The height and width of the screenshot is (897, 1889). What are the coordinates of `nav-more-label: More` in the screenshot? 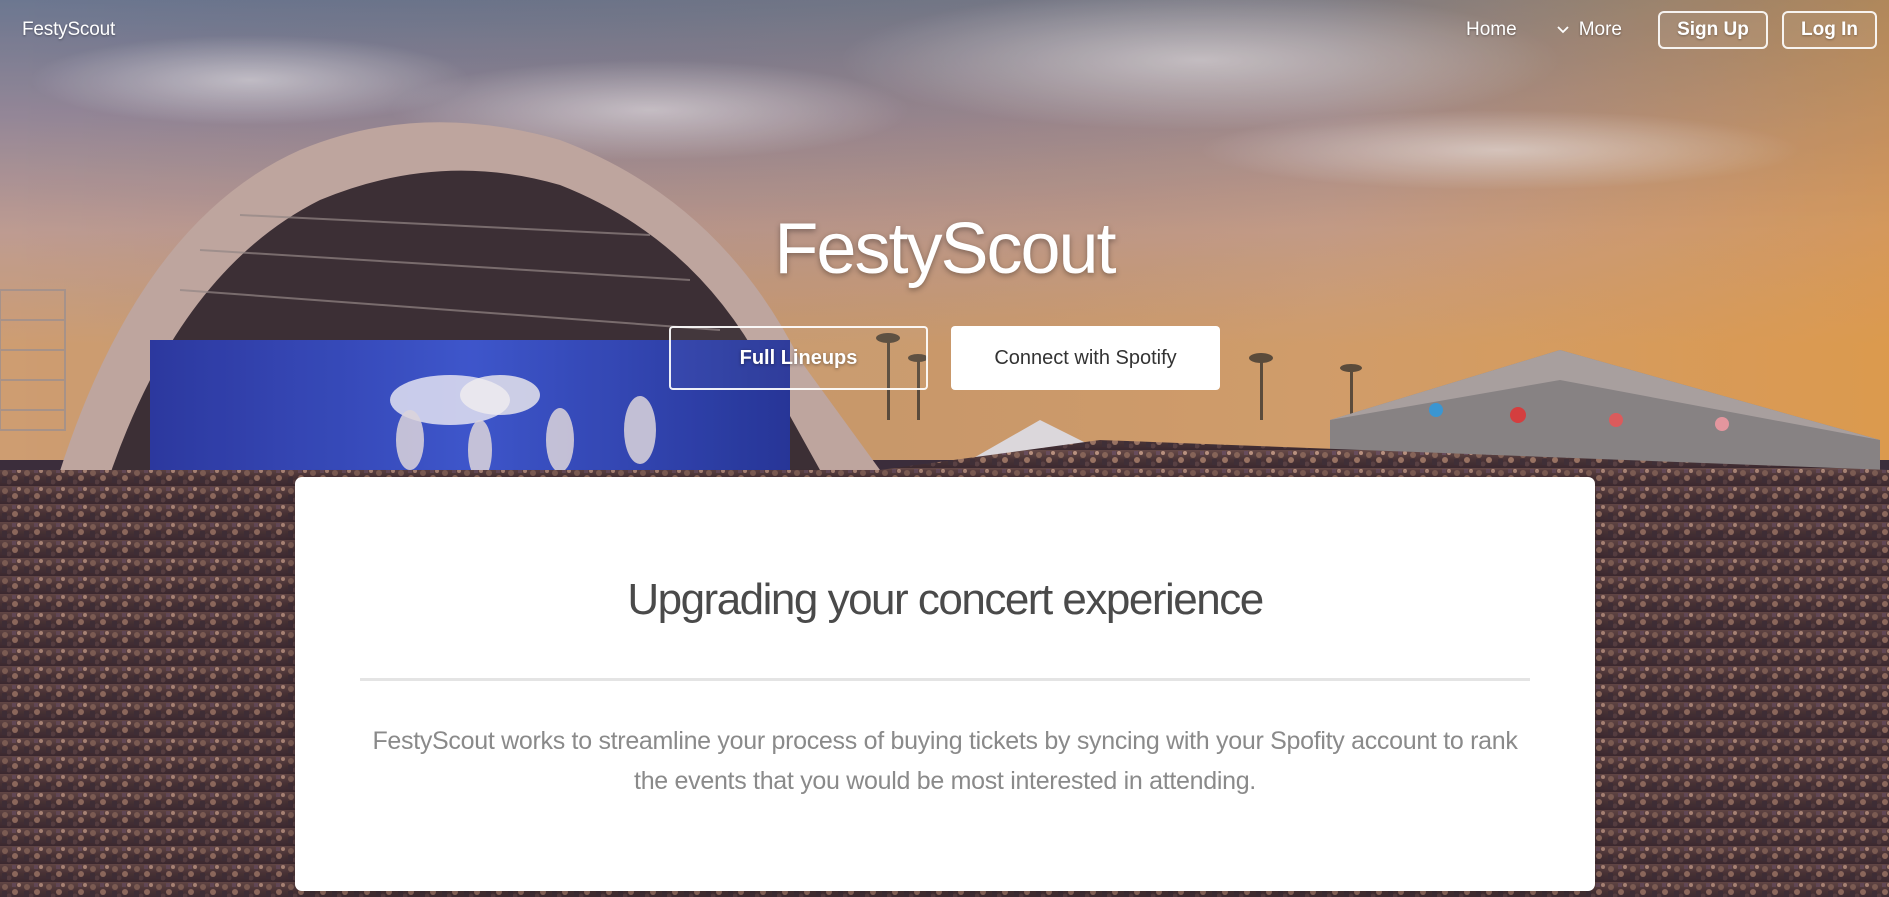 It's located at (1600, 29).